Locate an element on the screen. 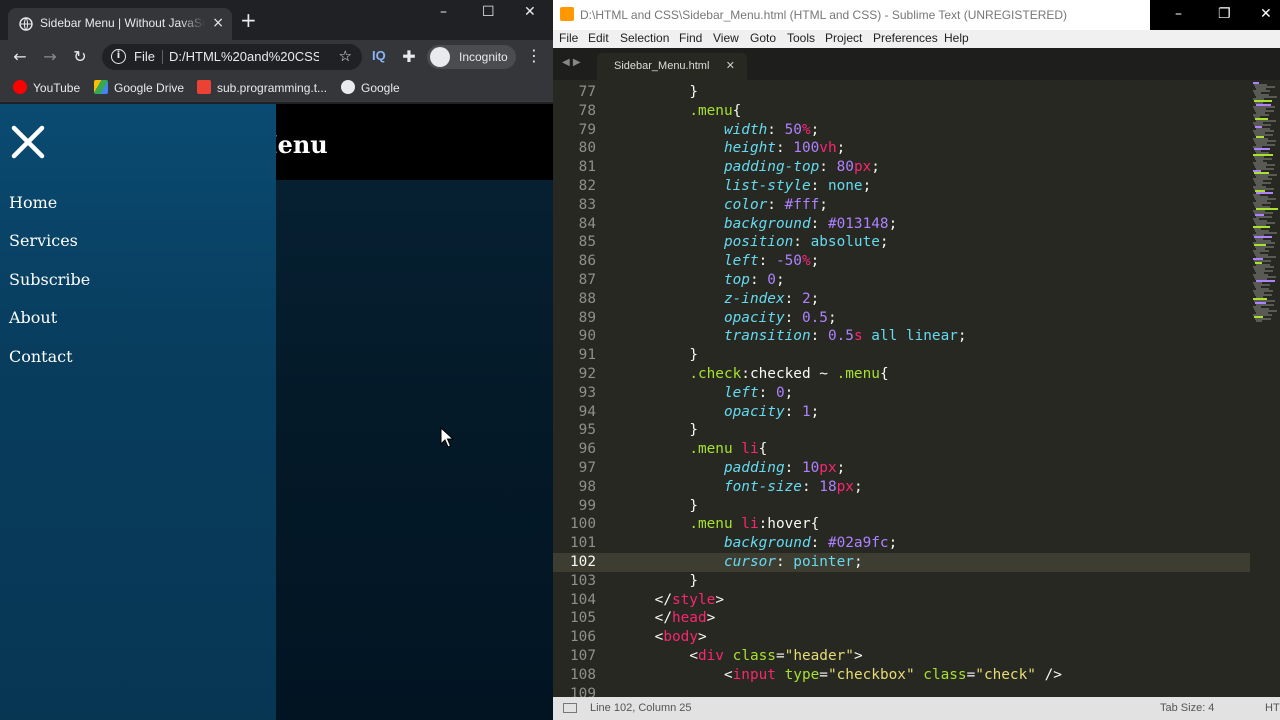 This screenshot has height=720, width=1280. code-text: } is located at coordinates (693, 92).